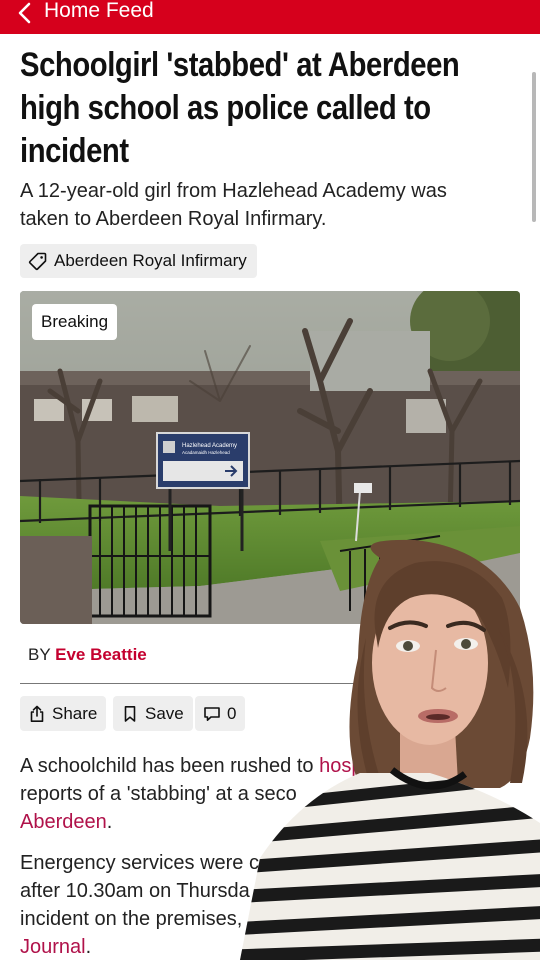  I want to click on share-button: Share, so click(63, 713).